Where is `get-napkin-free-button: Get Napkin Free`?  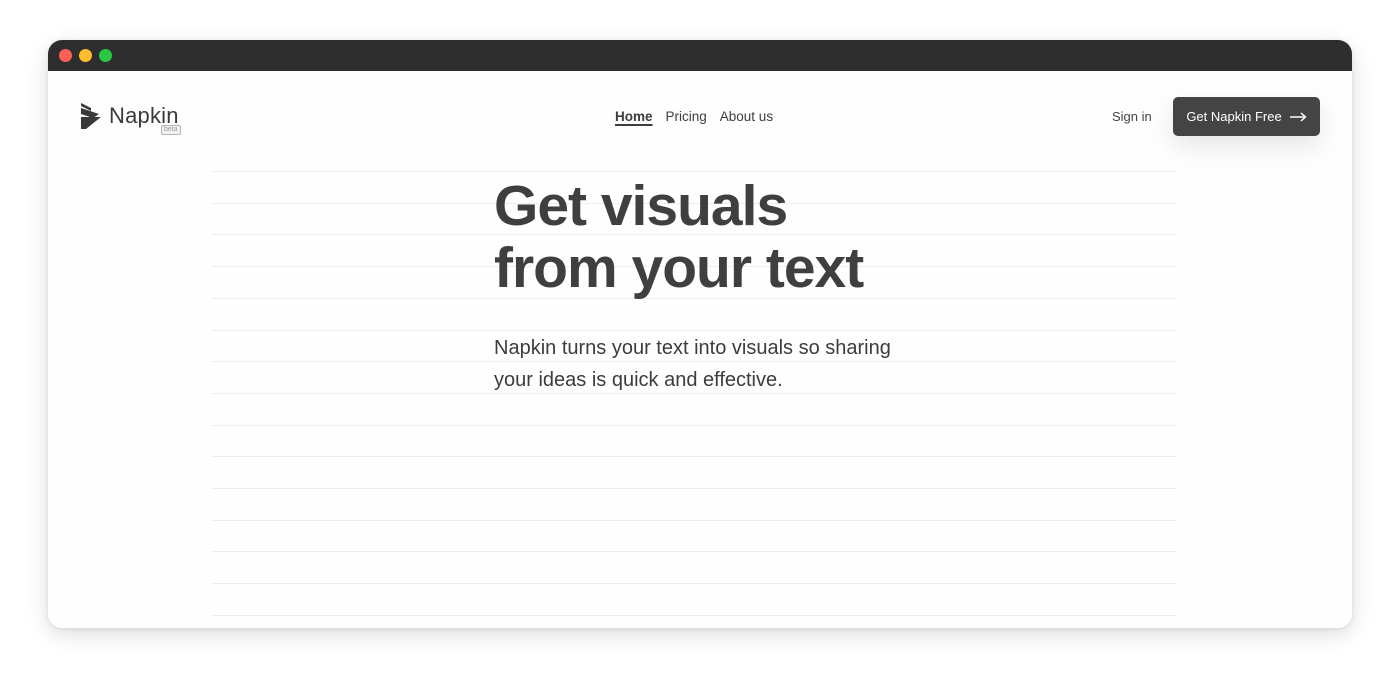 get-napkin-free-button: Get Napkin Free is located at coordinates (1246, 116).